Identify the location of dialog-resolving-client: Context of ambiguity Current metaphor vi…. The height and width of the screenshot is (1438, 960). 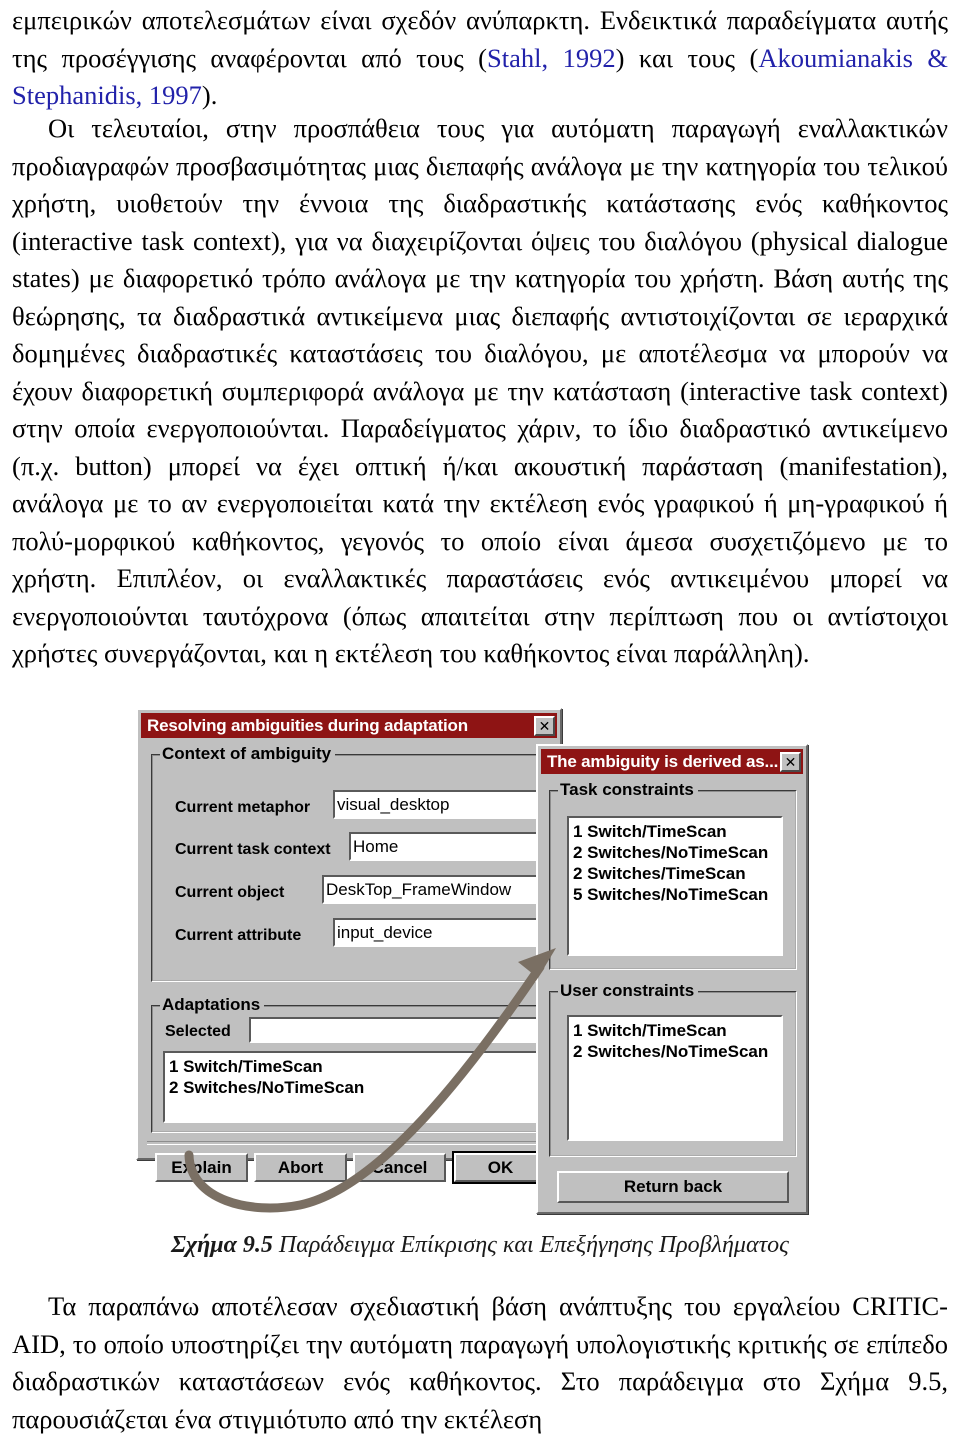
(357, 961).